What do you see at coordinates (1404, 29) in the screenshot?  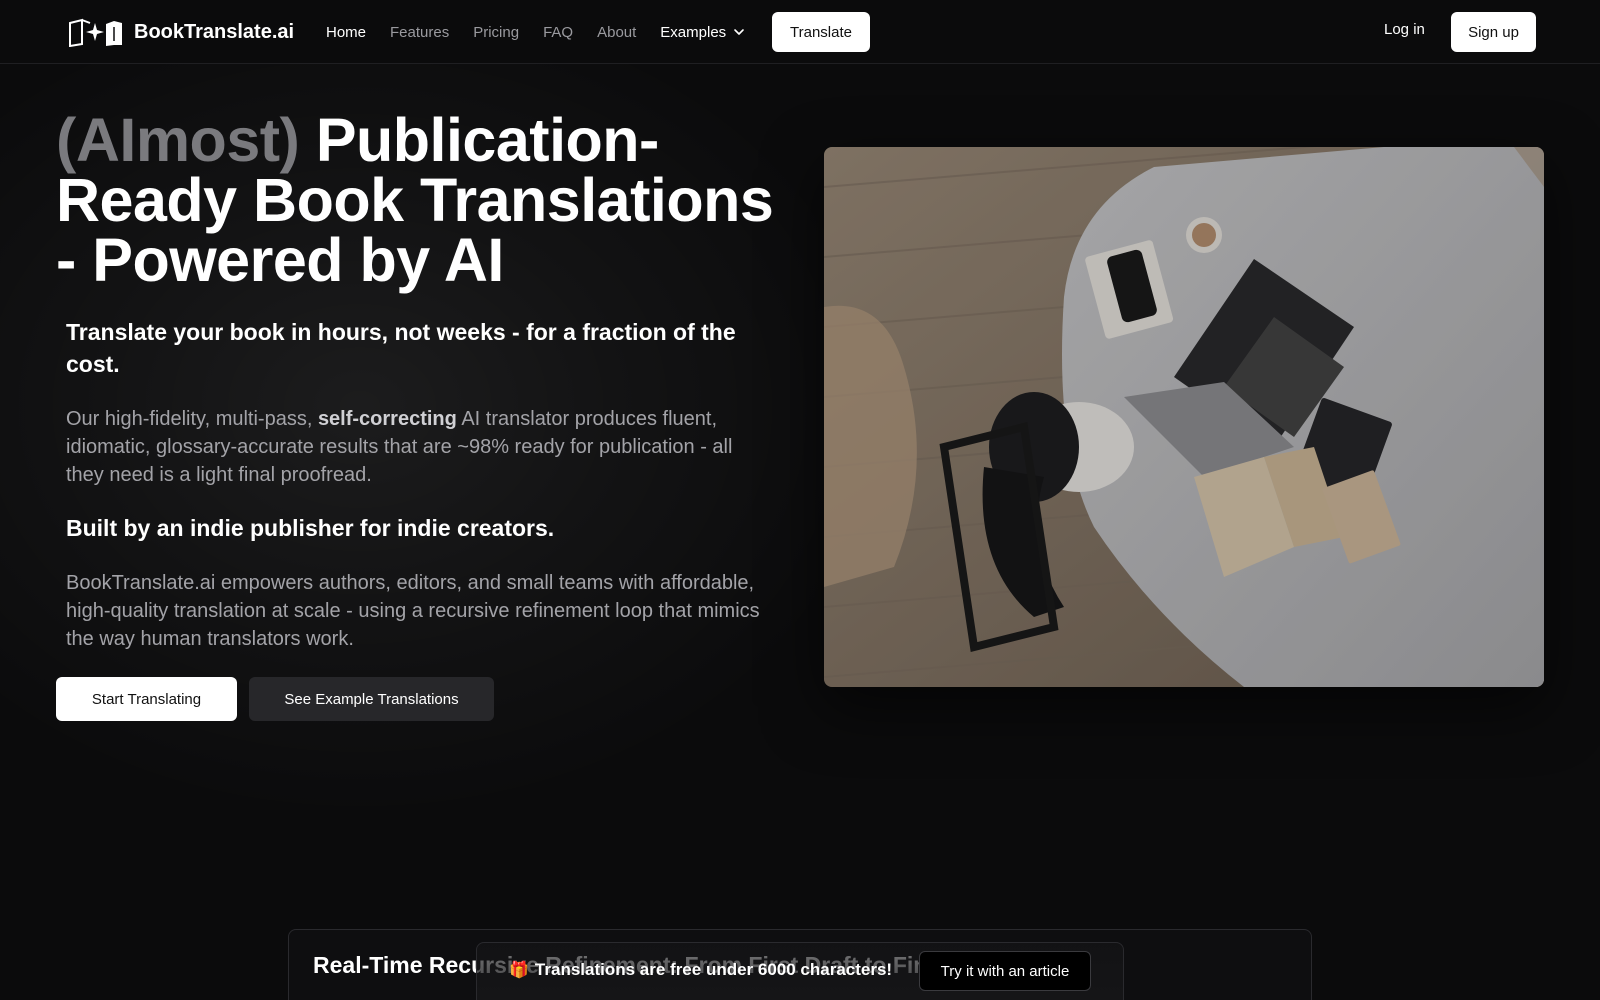 I see `login-link: Log in` at bounding box center [1404, 29].